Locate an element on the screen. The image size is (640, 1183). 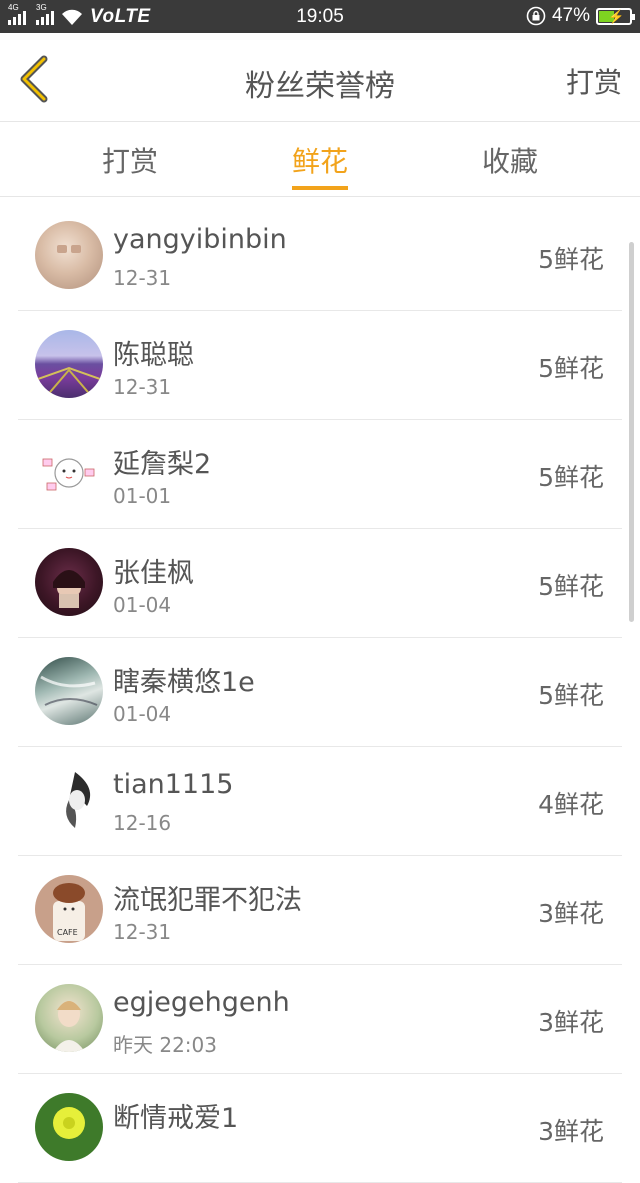
list-item: CAFE 流氓犯罪不犯法 12-31 3鲜花 is located at coordinates (320, 910).